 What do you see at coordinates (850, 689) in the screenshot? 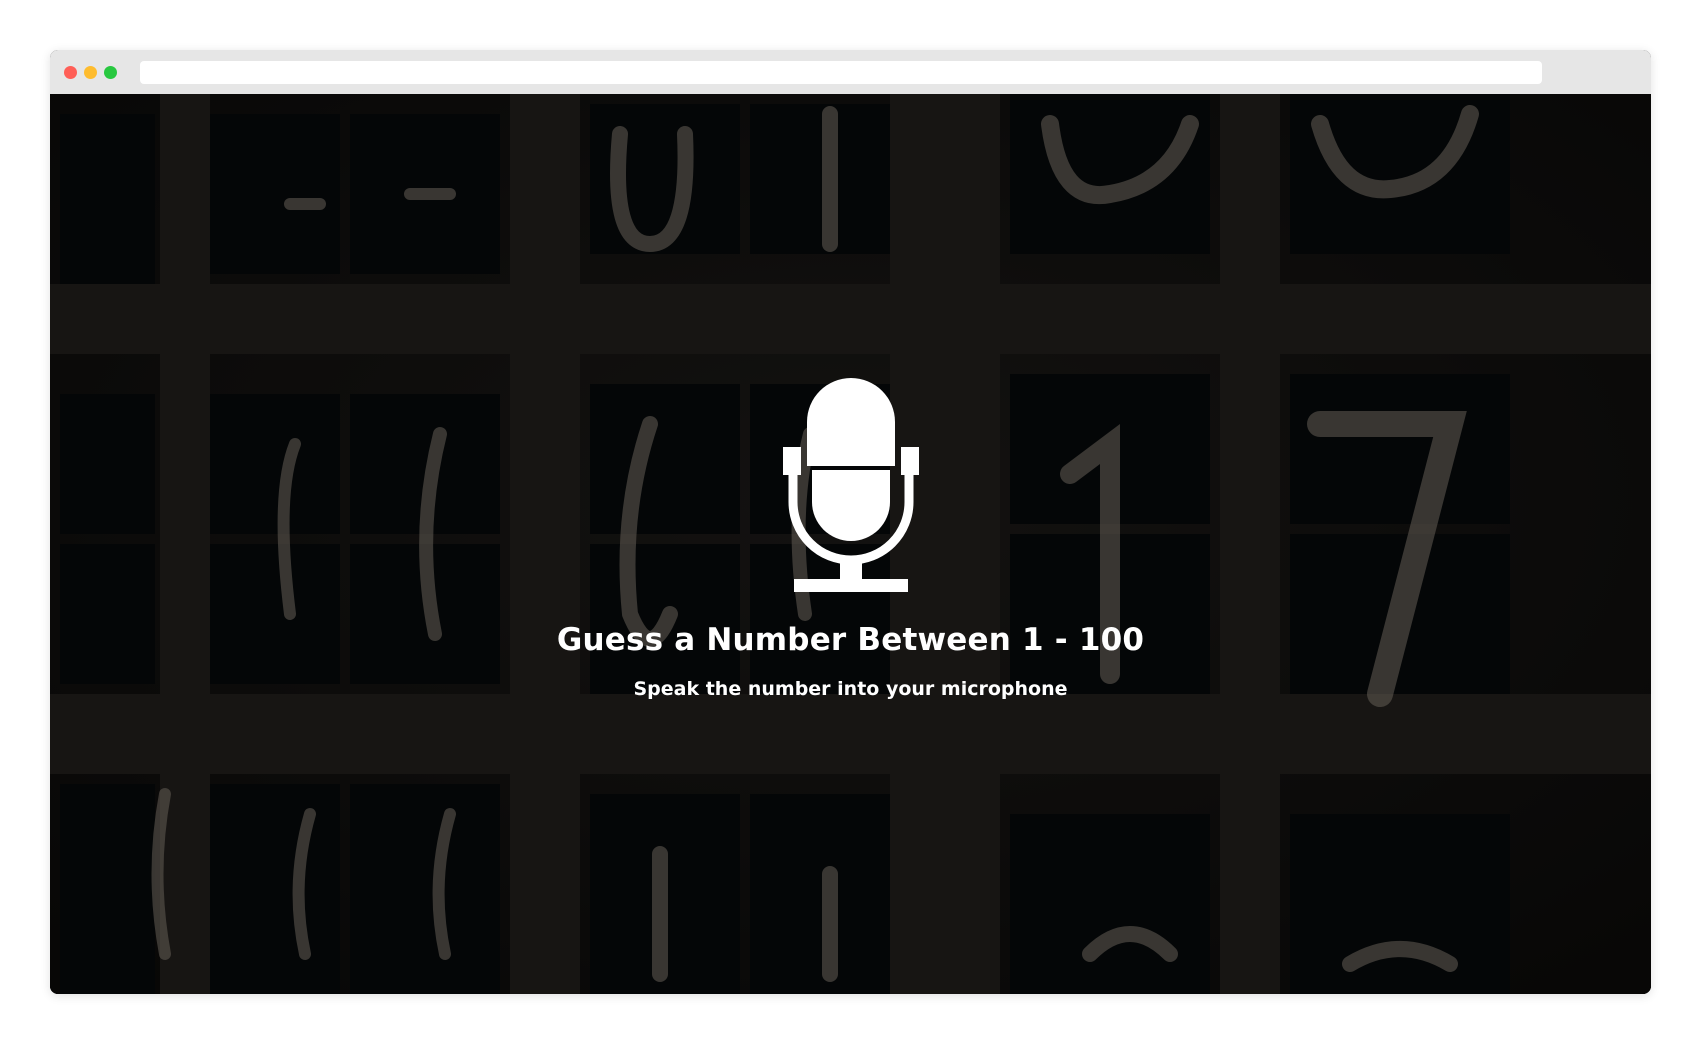
I see `page-subtitle: Speak the number into your microphone` at bounding box center [850, 689].